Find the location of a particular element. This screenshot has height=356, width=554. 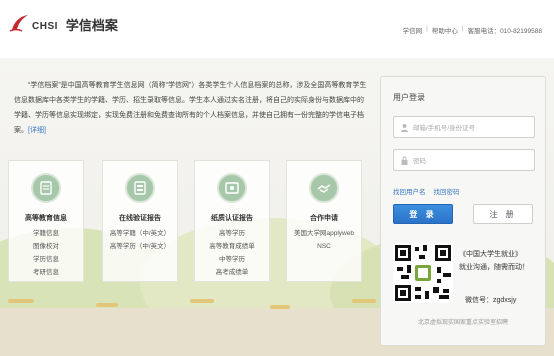

card-education-info: 高等教育信息 学籍信息 图像校对 学历信息 考研信息 is located at coordinates (46, 221).